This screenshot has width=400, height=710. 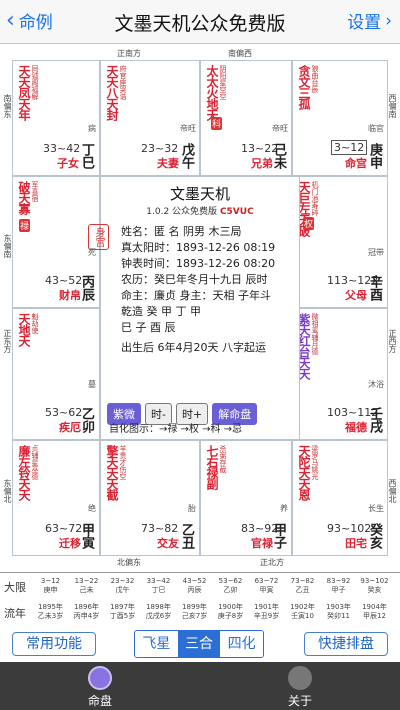 What do you see at coordinates (129, 53) in the screenshot?
I see `compass-top-left: 正南方` at bounding box center [129, 53].